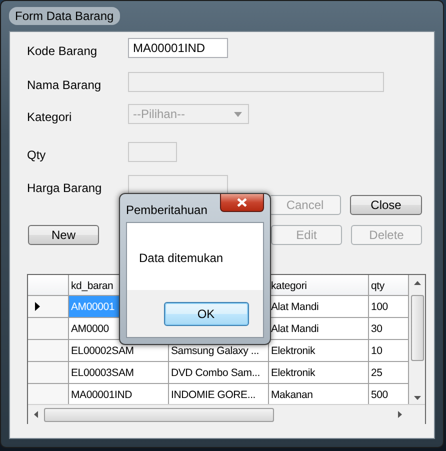 Image resolution: width=446 pixels, height=451 pixels. I want to click on close-button, so click(242, 203).